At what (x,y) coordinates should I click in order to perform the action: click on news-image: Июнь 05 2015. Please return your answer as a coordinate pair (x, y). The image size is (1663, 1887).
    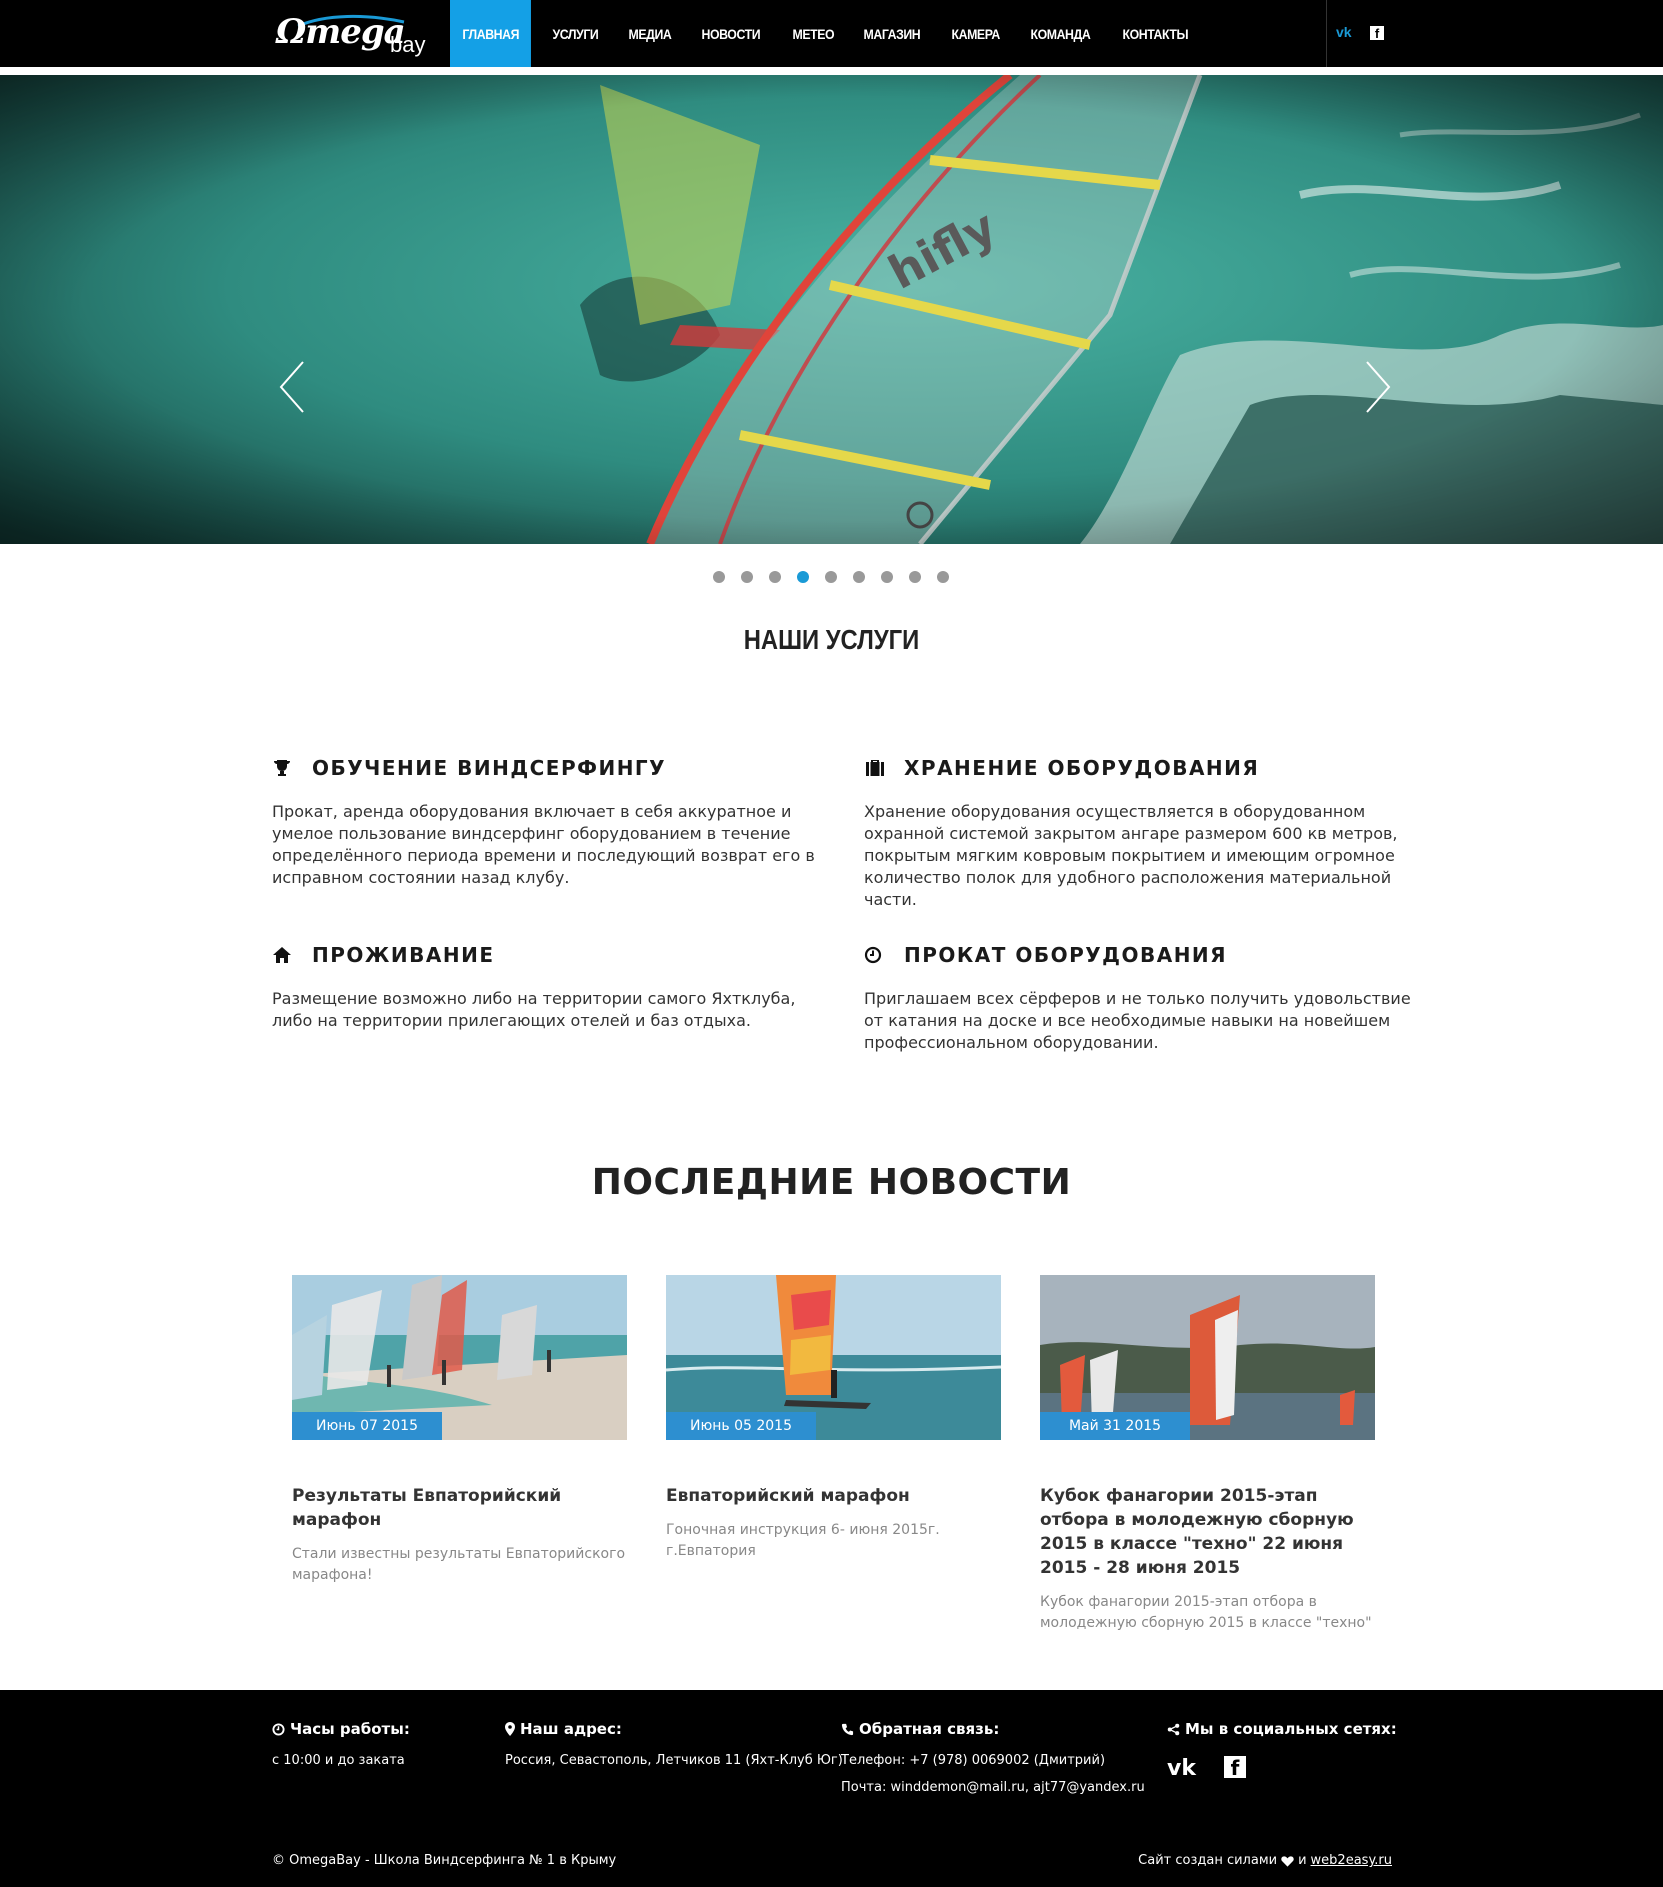
    Looking at the image, I should click on (833, 1357).